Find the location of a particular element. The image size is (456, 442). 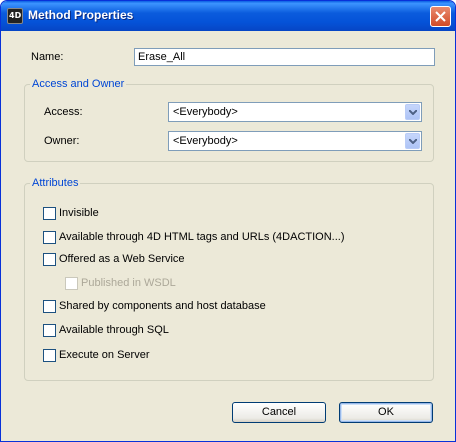

execute-server-checkbox is located at coordinates (49, 355).